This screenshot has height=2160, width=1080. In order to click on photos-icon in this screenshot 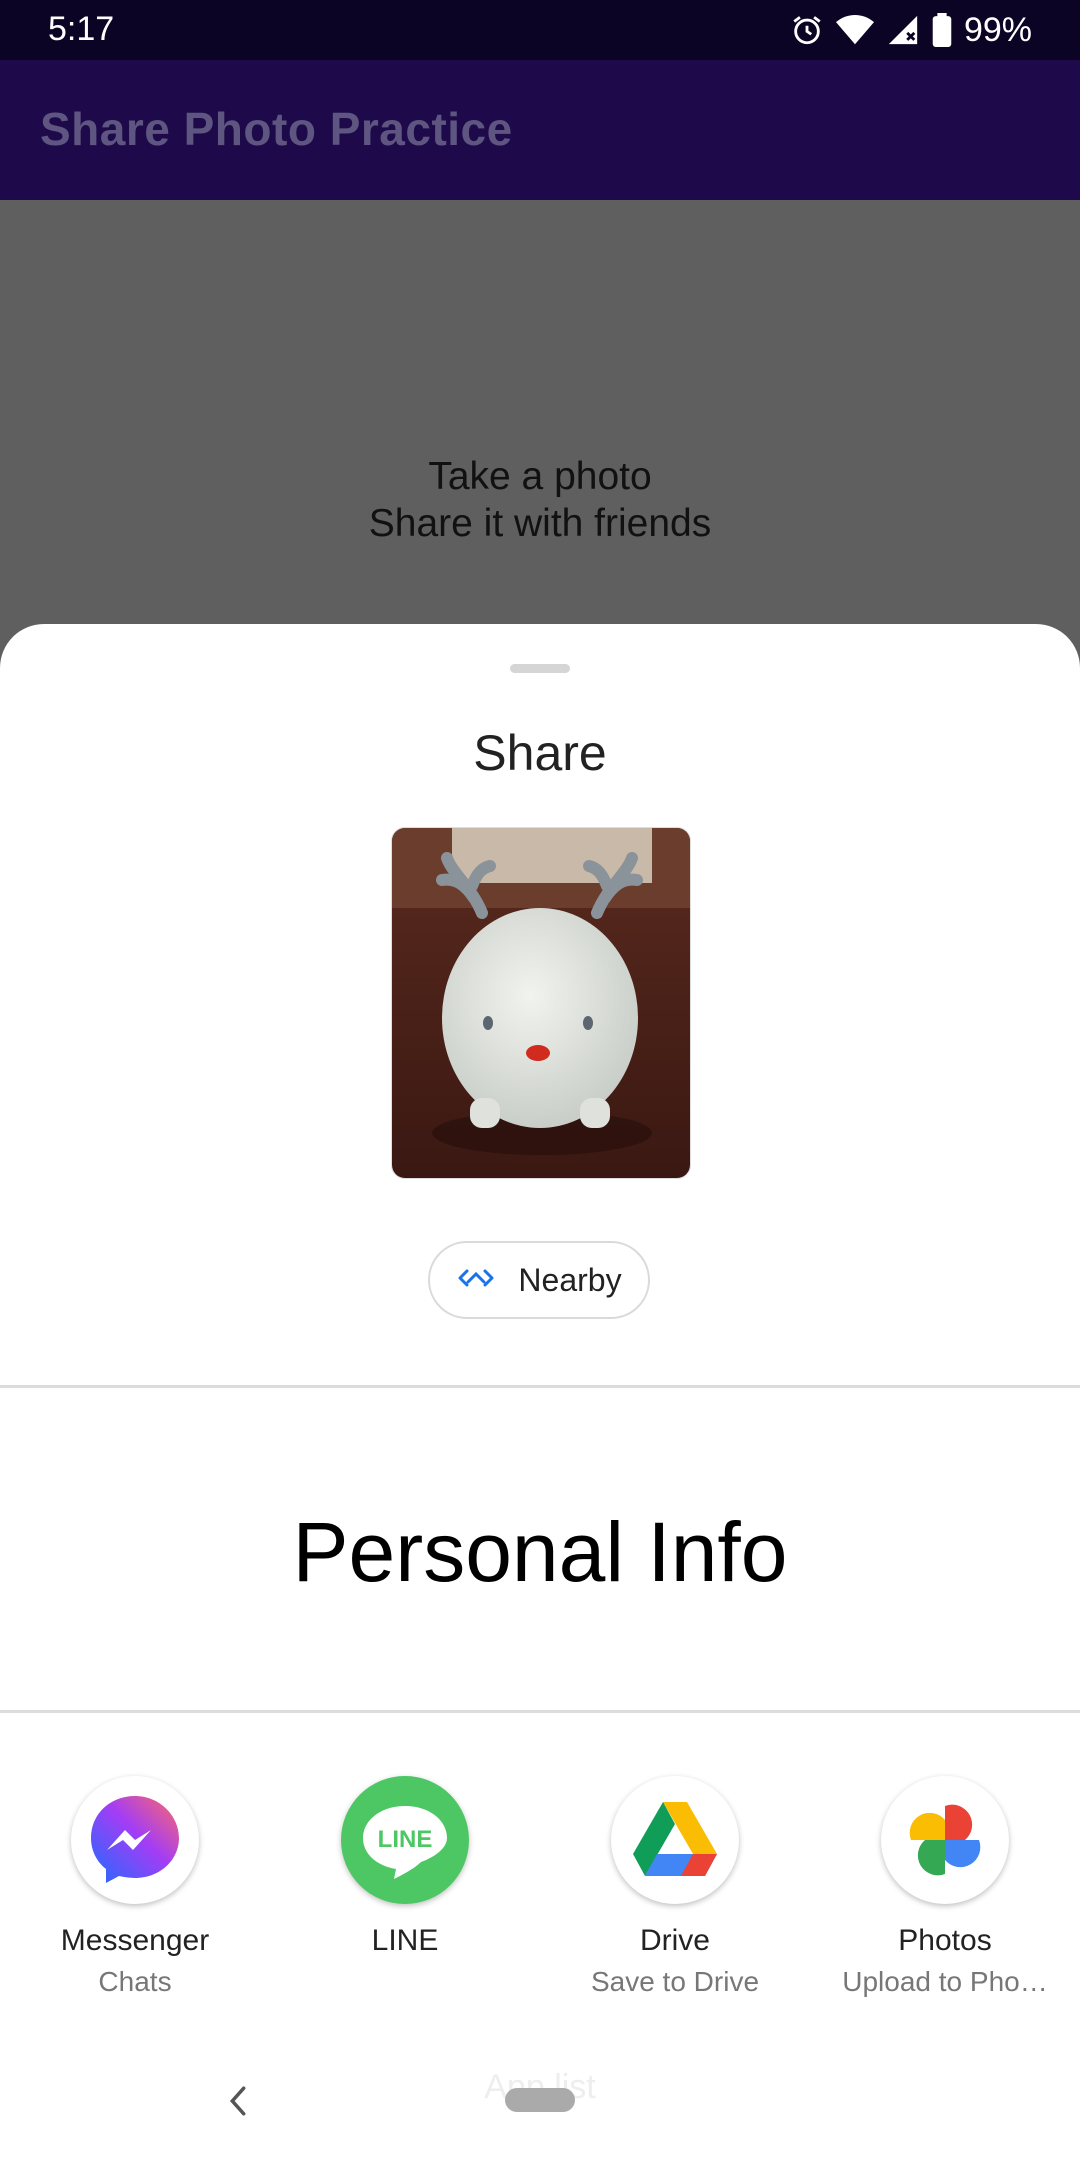, I will do `click(945, 1840)`.